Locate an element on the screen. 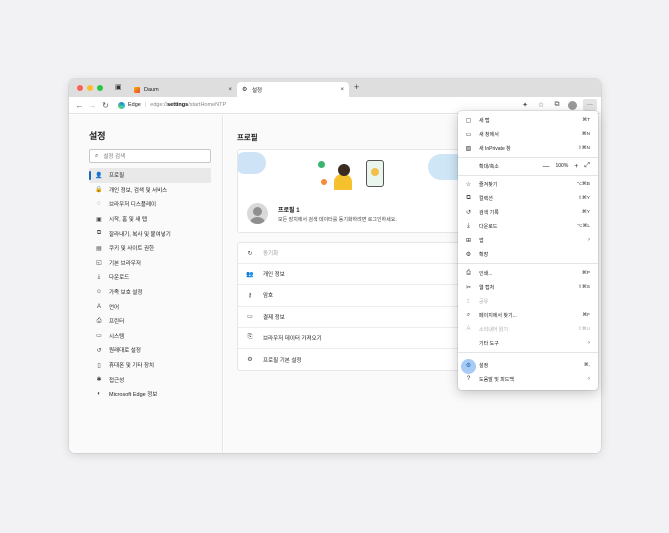  menu-item-new-window: ▭ 새 창에서 ⌘N is located at coordinates (528, 134).